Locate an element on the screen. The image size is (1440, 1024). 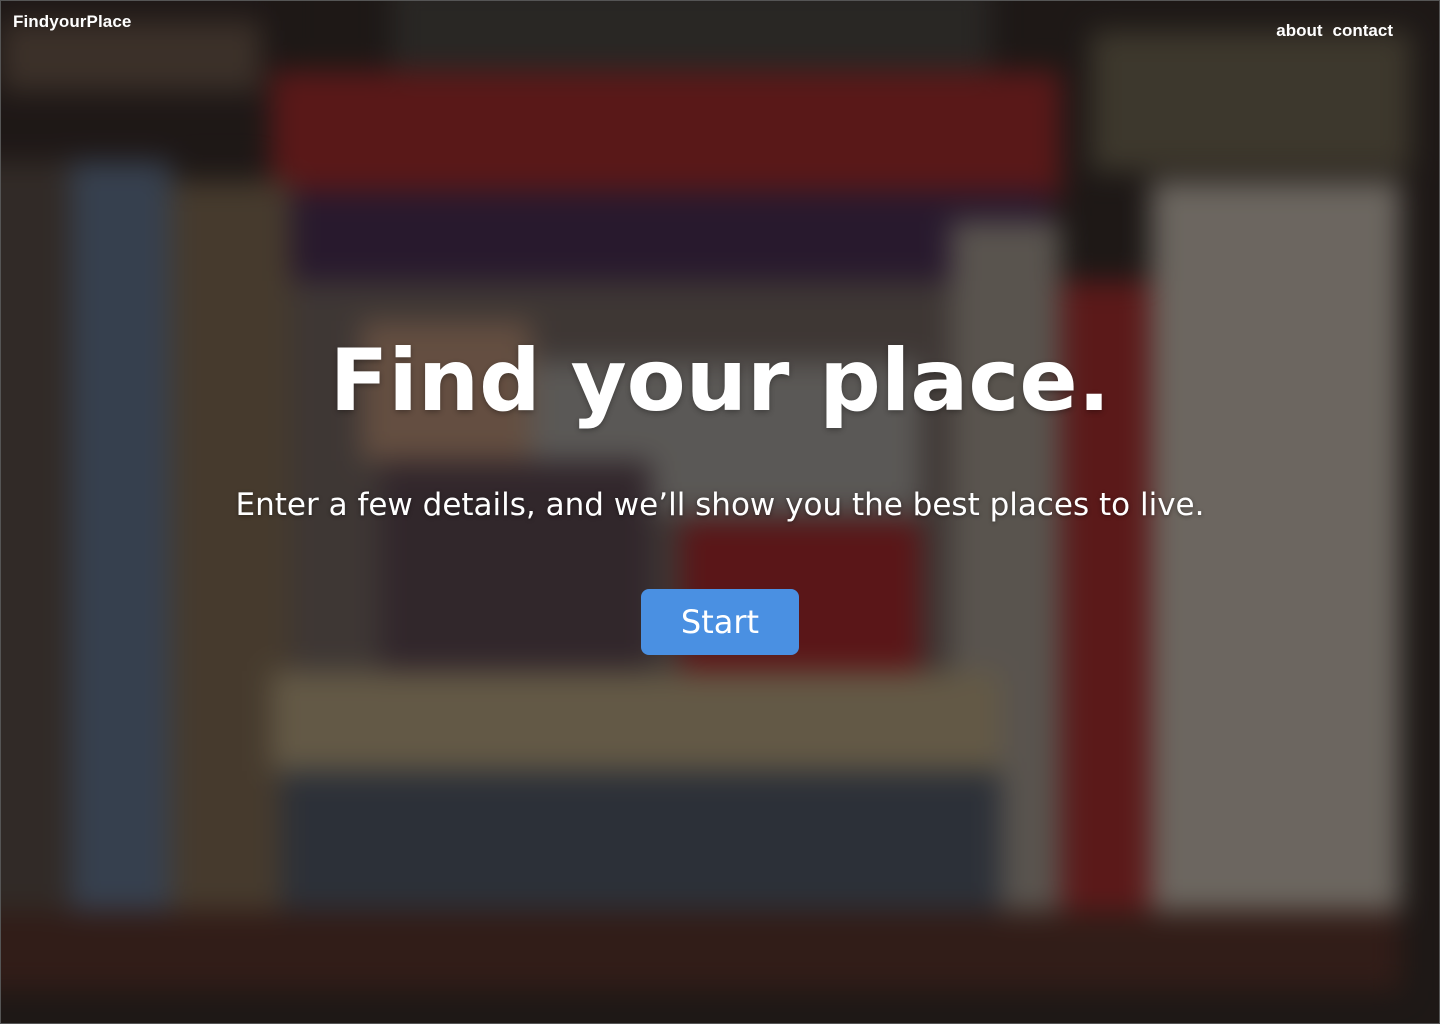
start-button: Start is located at coordinates (720, 622).